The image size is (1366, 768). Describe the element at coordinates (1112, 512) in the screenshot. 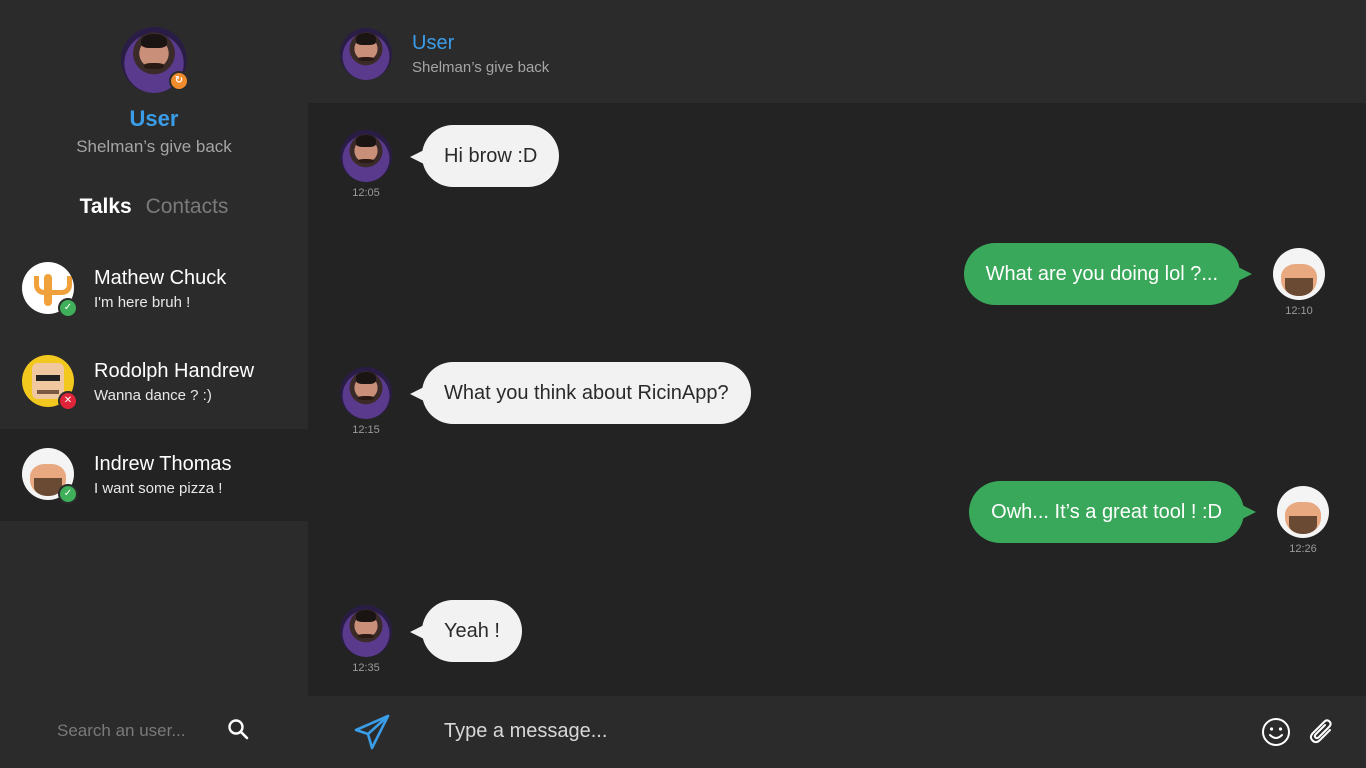

I see `message-bubble-outgoing: Owh... It’s a great tool ! :D` at that location.